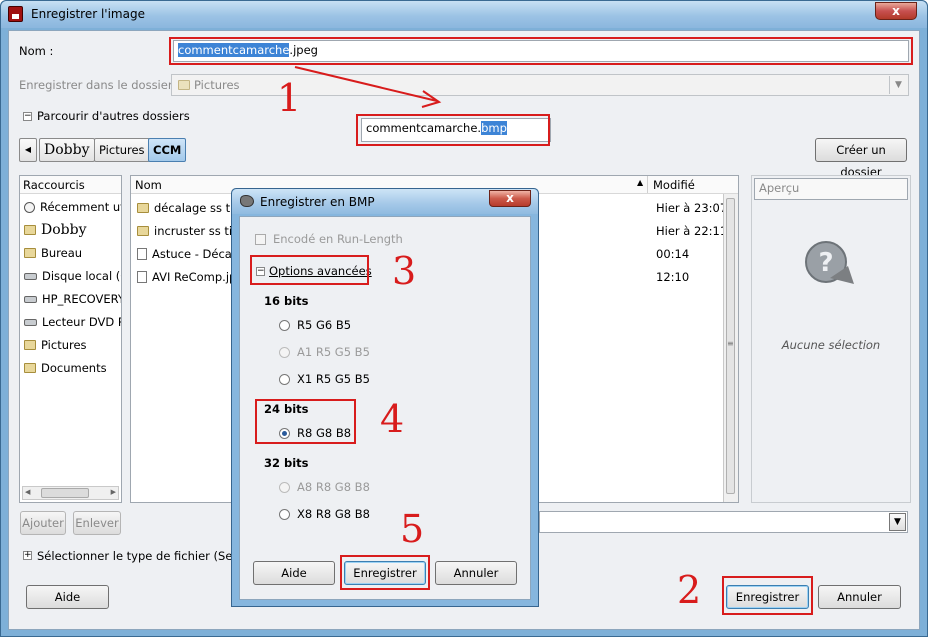  I want to click on preview-pane: Aperçu ? Aucune sélection, so click(831, 339).